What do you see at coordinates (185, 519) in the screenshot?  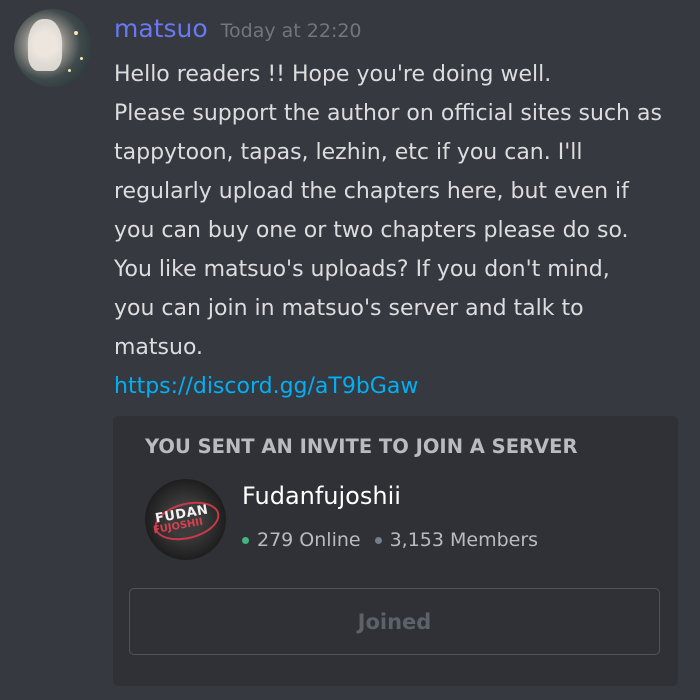 I see `server-icon: FUDAN FUJOSHII` at bounding box center [185, 519].